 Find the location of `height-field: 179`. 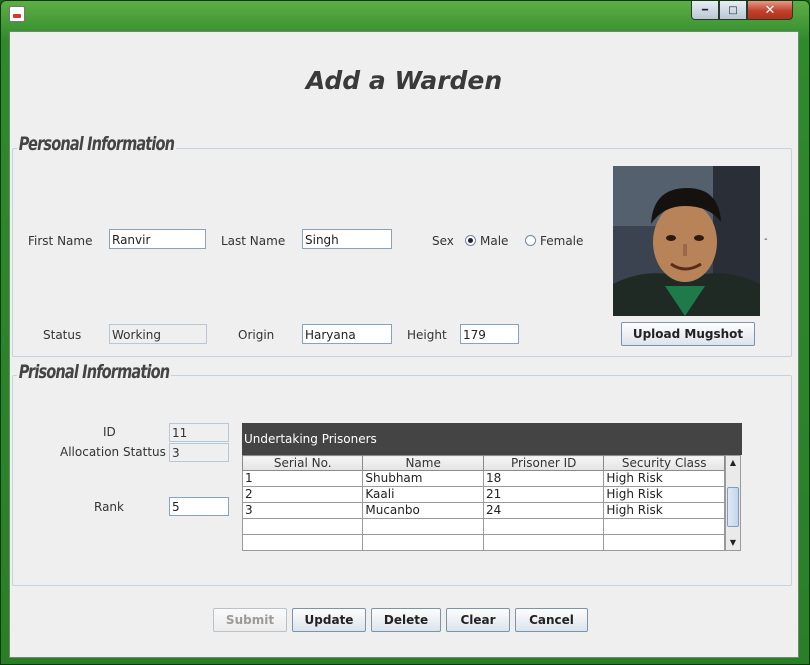

height-field: 179 is located at coordinates (489, 334).